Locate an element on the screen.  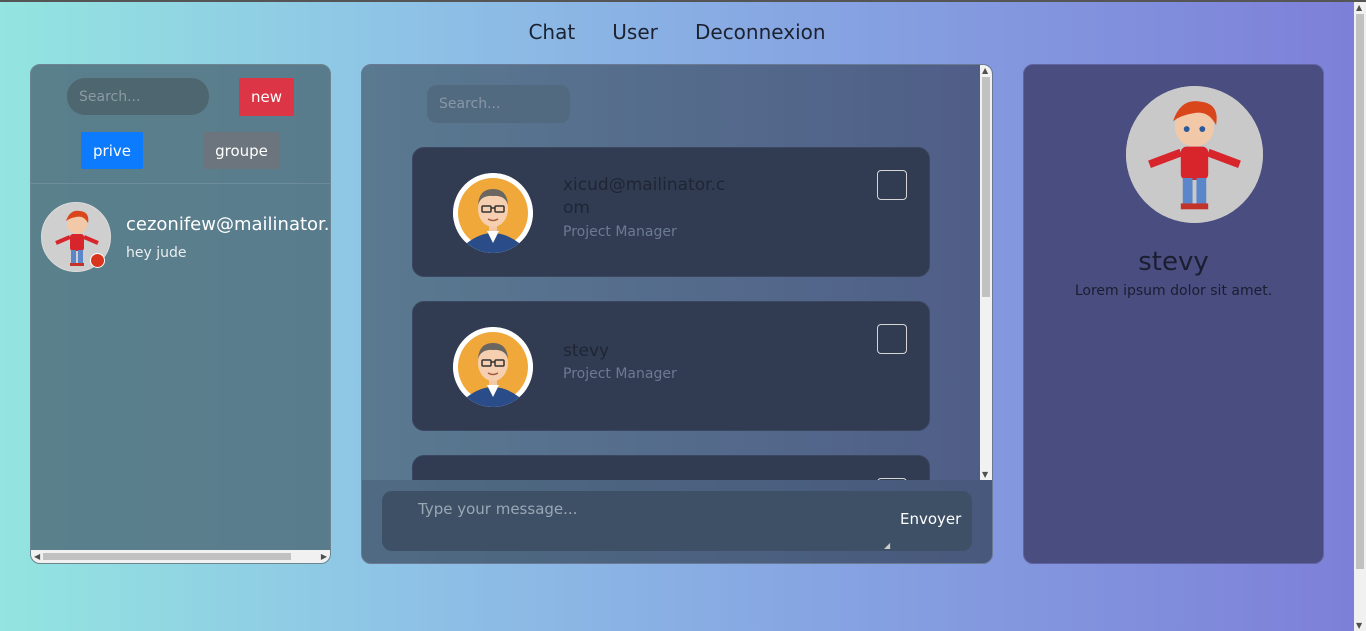
top-nav: Chat User Deconnexion is located at coordinates (677, 32).